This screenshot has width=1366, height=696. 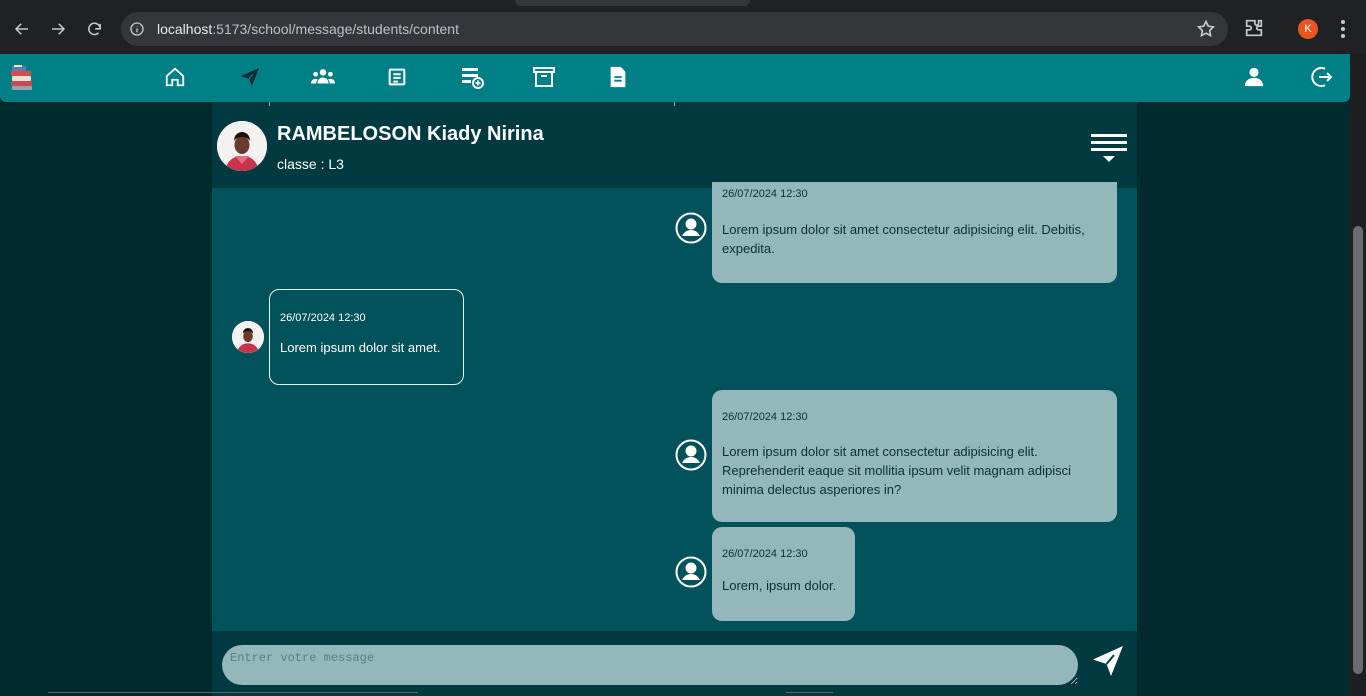 What do you see at coordinates (94, 29) in the screenshot?
I see `reload-icon` at bounding box center [94, 29].